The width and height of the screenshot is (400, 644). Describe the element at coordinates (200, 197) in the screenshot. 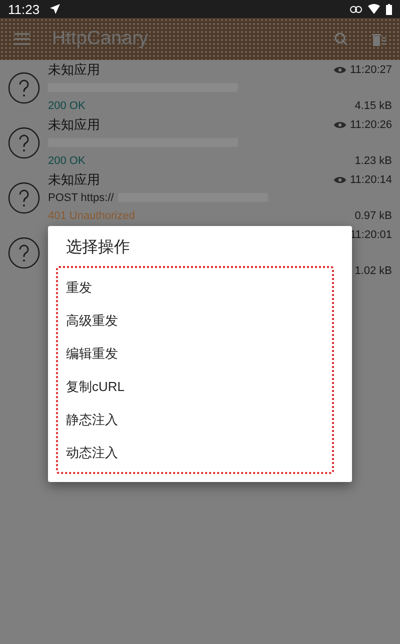

I see `request-row: 未知应用 11:20:14 POST https:// 401 Unauthorized 0.97 kB` at that location.